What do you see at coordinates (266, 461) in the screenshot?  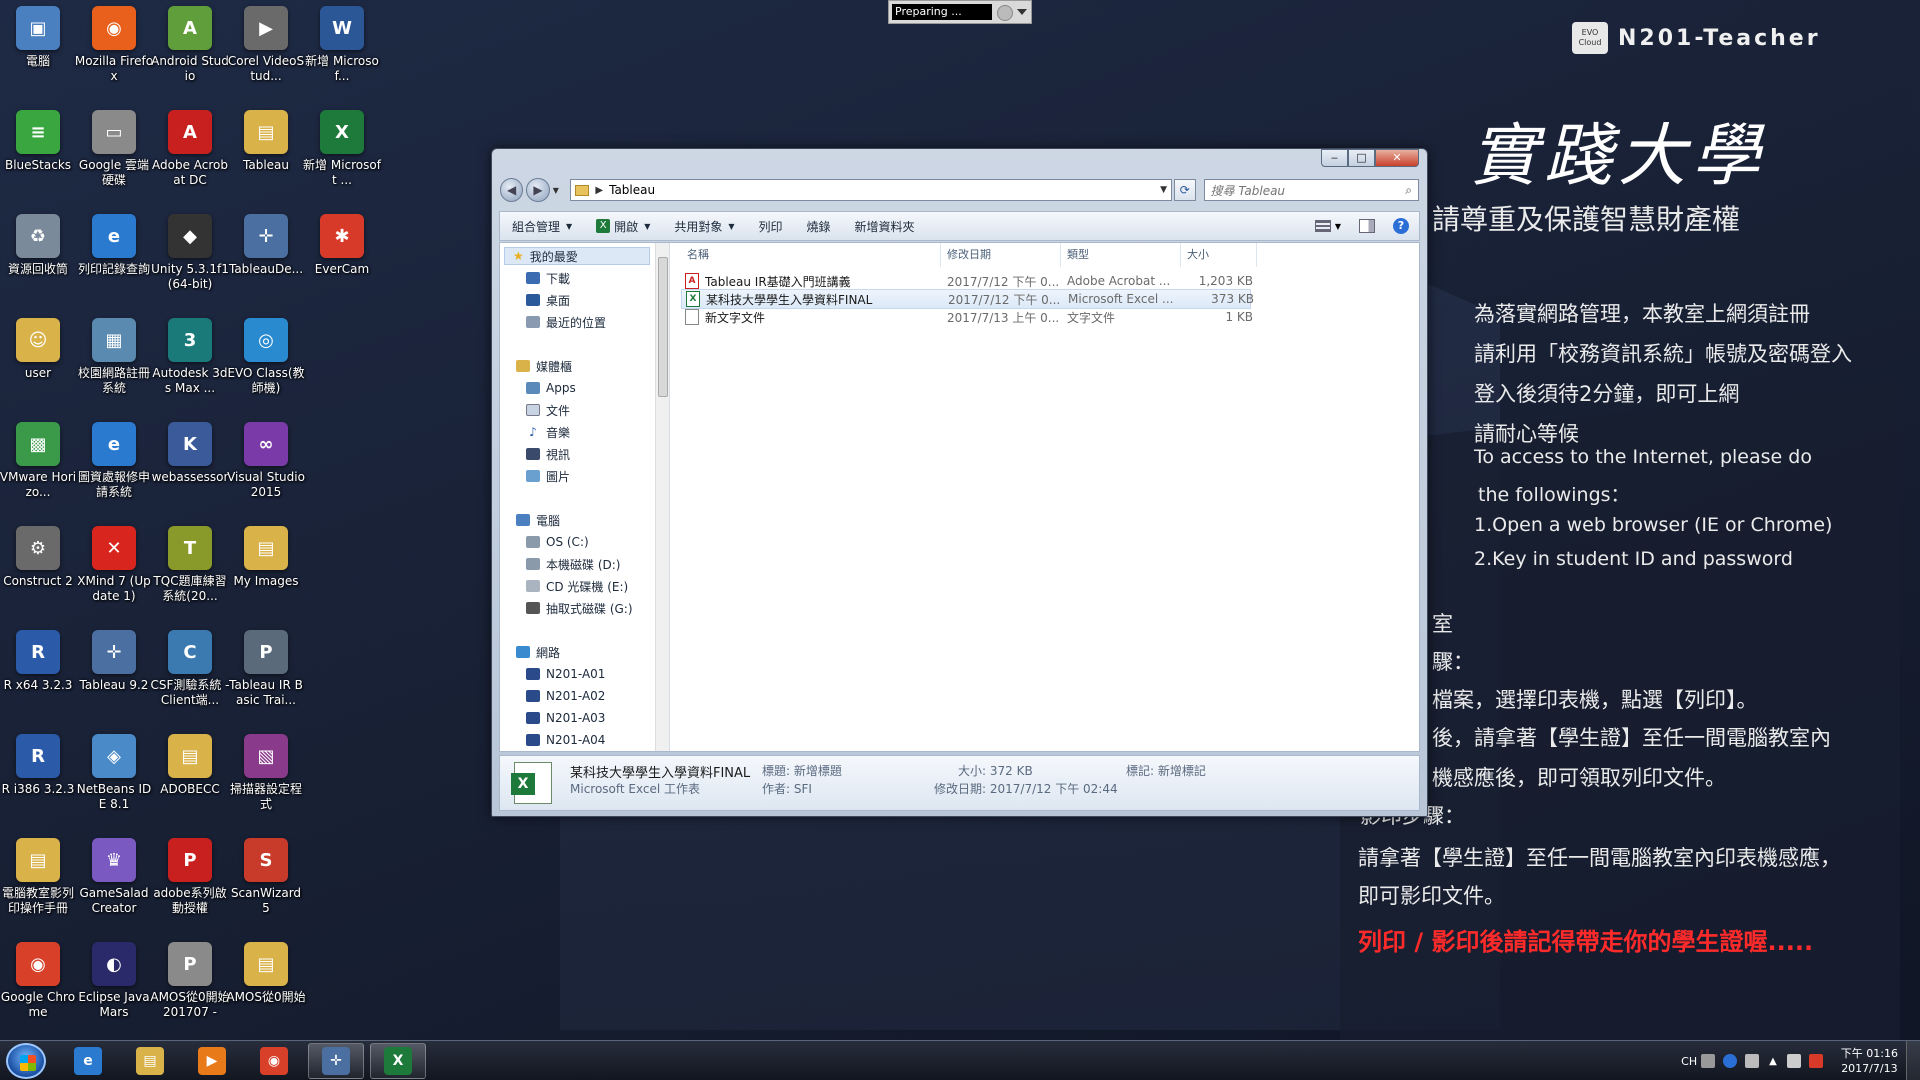 I see `desktop-icon-23: ∞ Visual Studio 2015` at bounding box center [266, 461].